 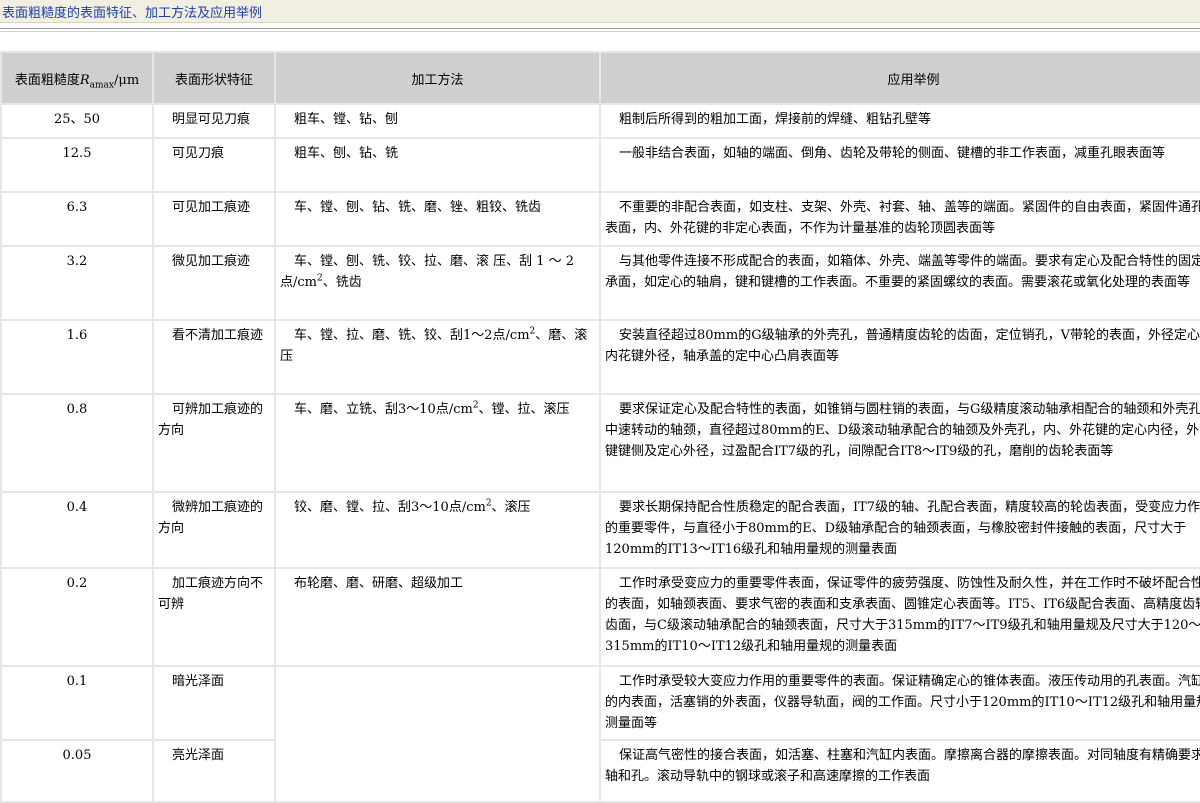 What do you see at coordinates (600, 11) in the screenshot?
I see `title-bar: 表面粗糙度的表面特征、加工方法及应用举例` at bounding box center [600, 11].